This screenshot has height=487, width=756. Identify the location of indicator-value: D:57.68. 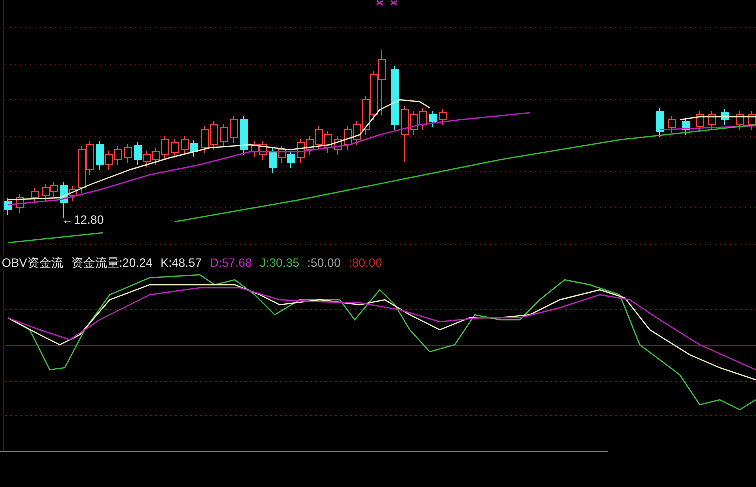
(231, 263).